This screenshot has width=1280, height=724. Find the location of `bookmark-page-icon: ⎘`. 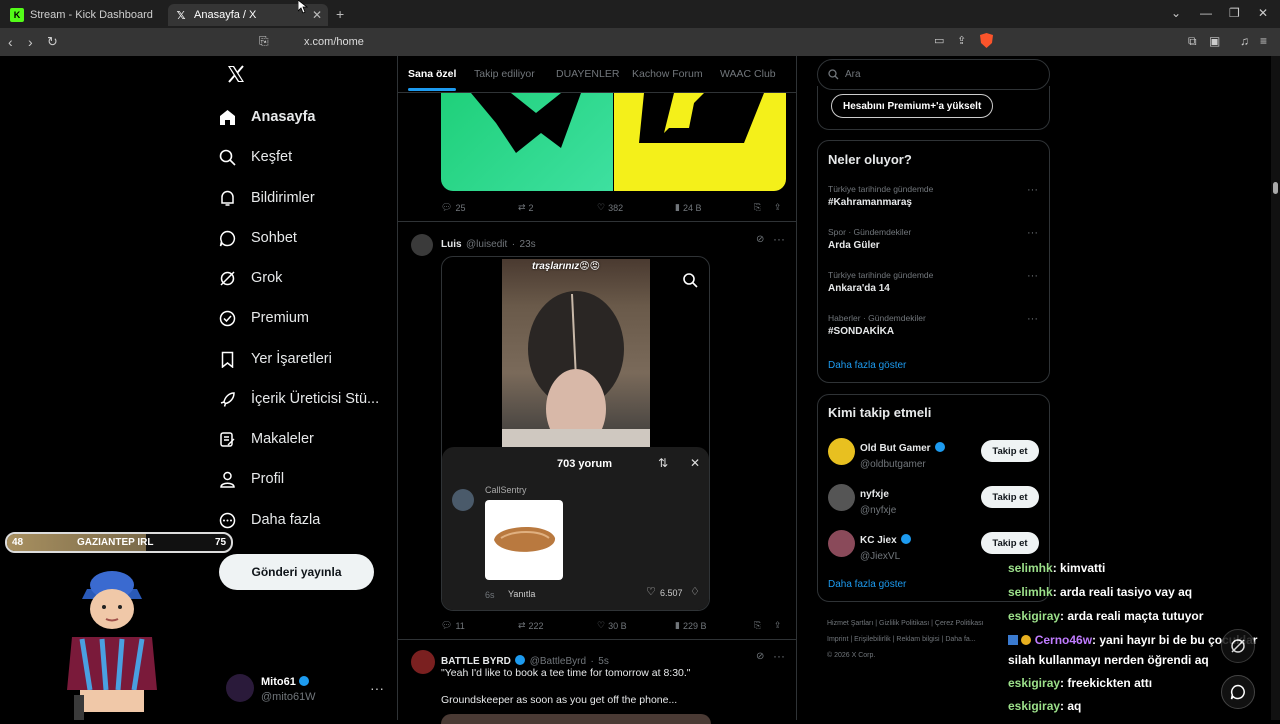

bookmark-page-icon: ⎘ is located at coordinates (264, 41).